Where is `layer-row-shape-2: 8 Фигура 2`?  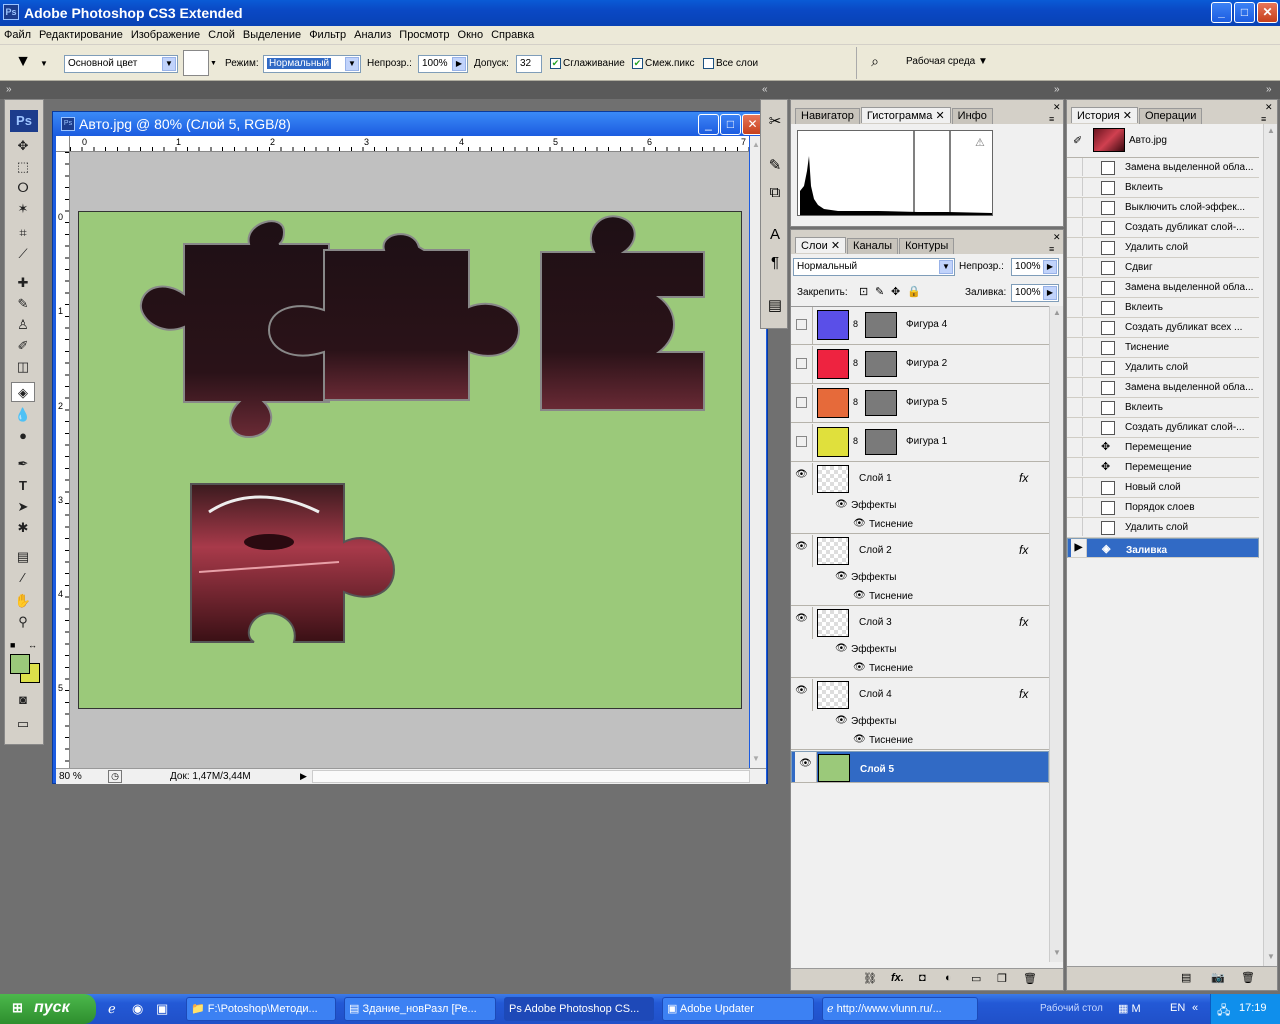 layer-row-shape-2: 8 Фигура 2 is located at coordinates (920, 365).